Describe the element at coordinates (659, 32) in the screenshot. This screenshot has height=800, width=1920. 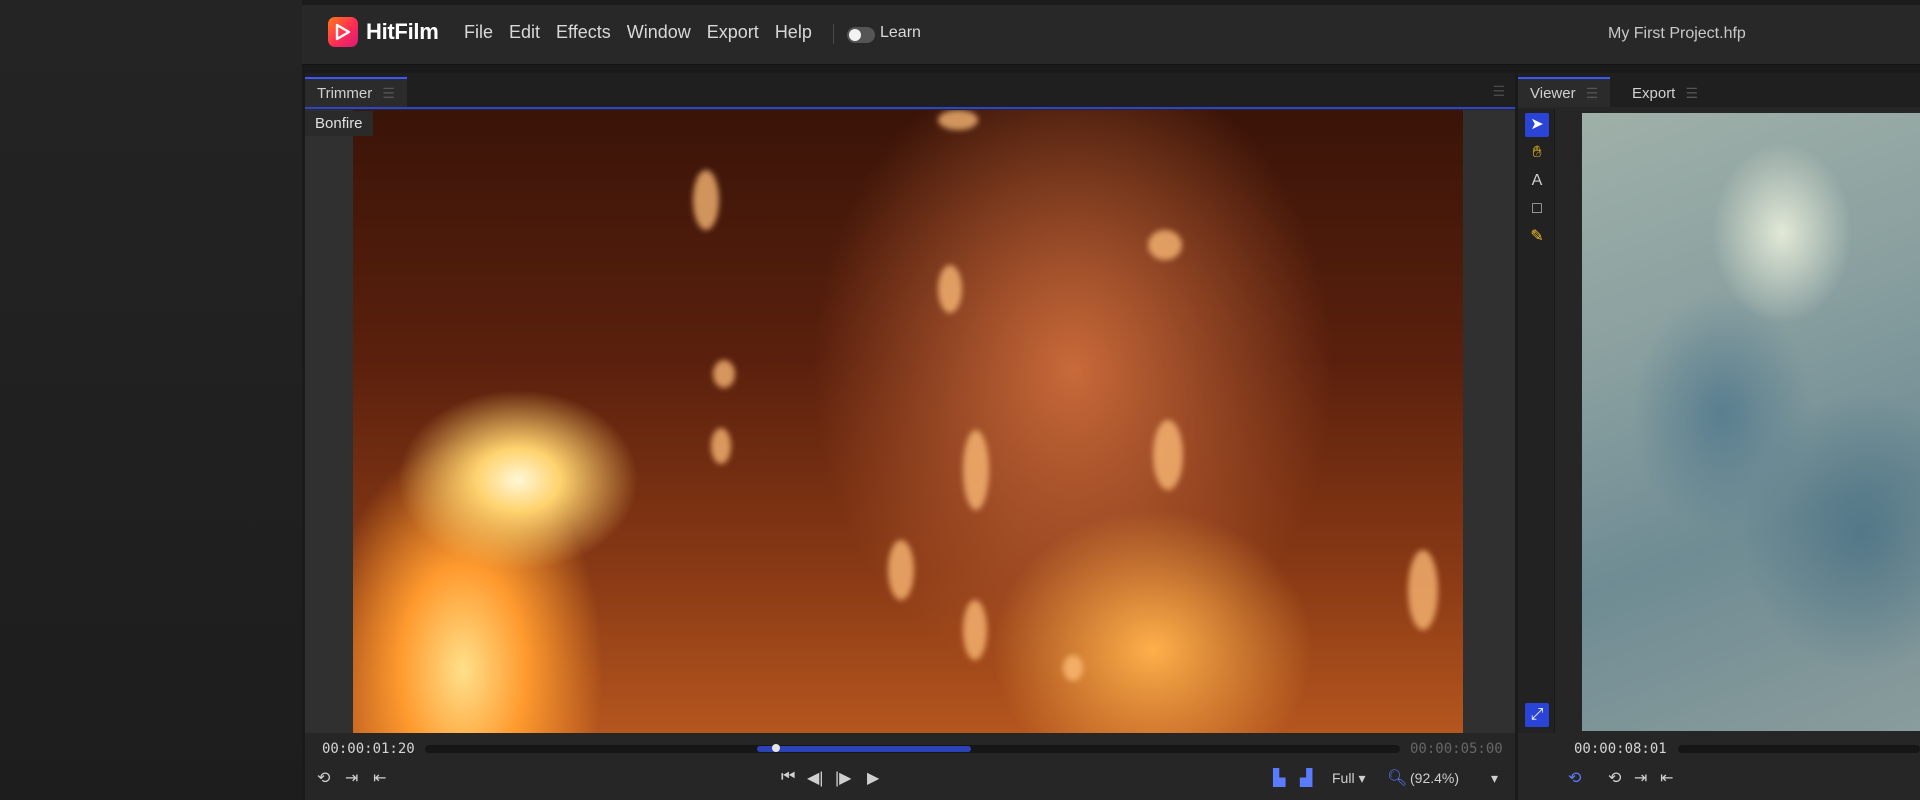
I see `menu-window: Window` at that location.